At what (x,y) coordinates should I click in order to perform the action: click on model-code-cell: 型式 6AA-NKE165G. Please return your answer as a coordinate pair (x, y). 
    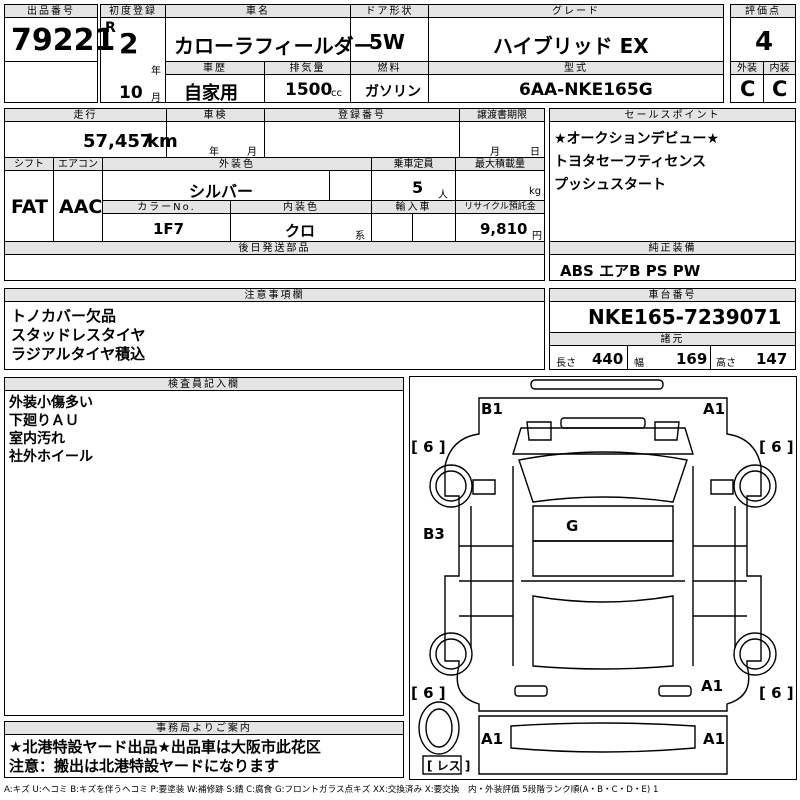
    Looking at the image, I should click on (576, 82).